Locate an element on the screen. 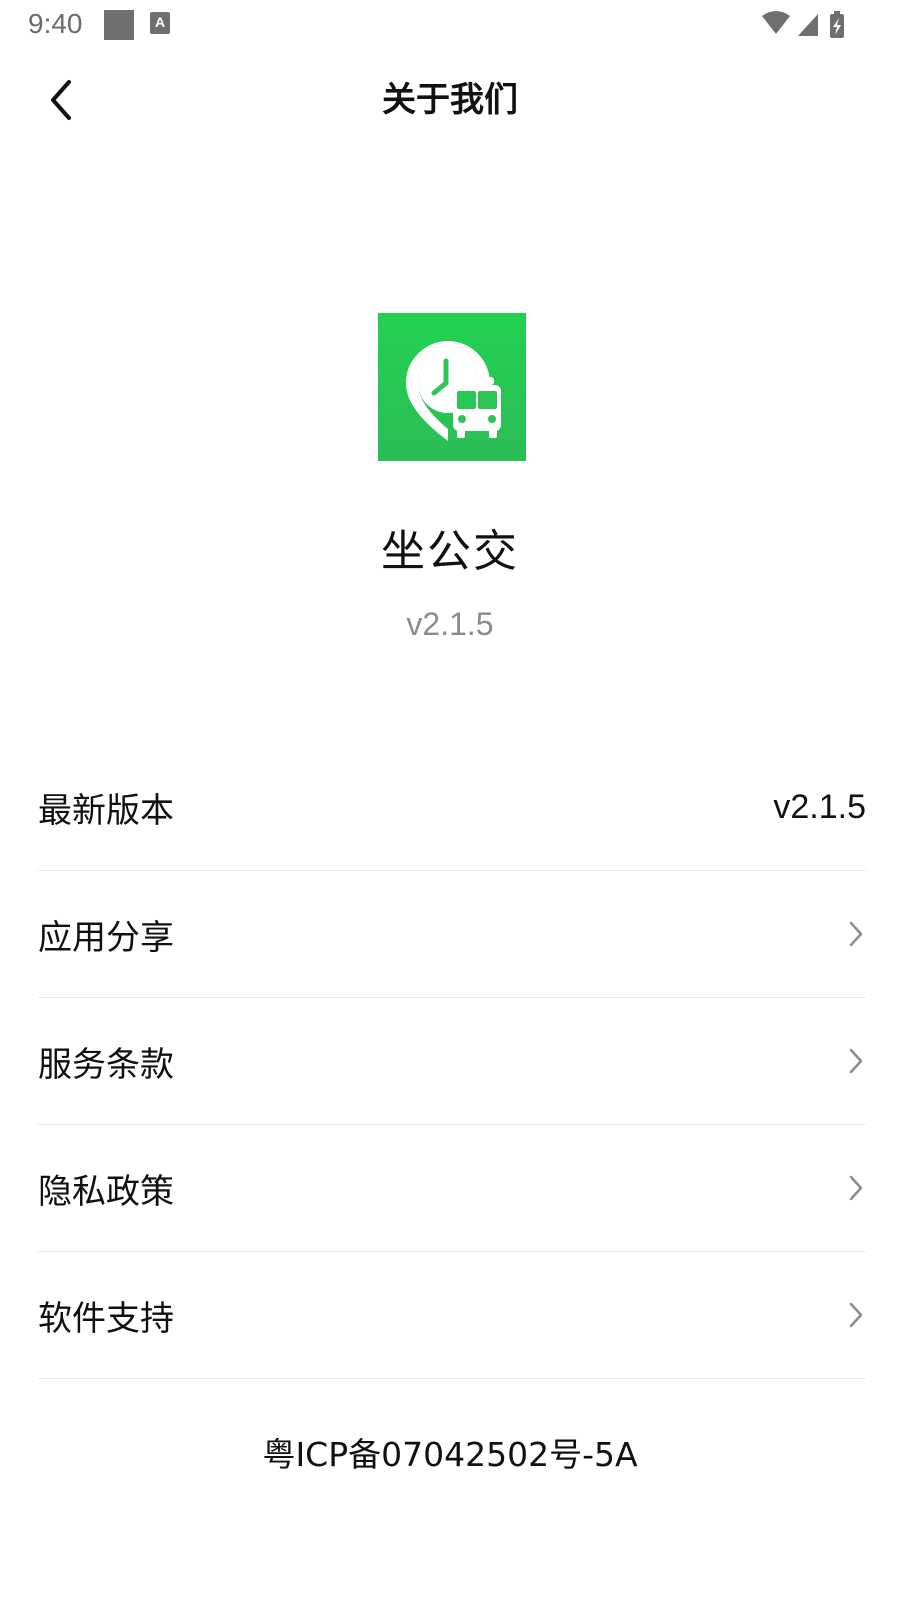 The width and height of the screenshot is (900, 1600). menu-item-label: 隐私政策 is located at coordinates (106, 1191).